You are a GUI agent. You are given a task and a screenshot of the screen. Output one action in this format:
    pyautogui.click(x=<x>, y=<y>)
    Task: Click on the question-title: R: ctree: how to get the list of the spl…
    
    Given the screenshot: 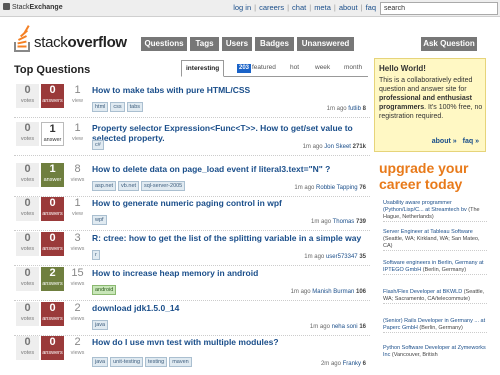 What is the action you would take?
    pyautogui.click(x=230, y=238)
    